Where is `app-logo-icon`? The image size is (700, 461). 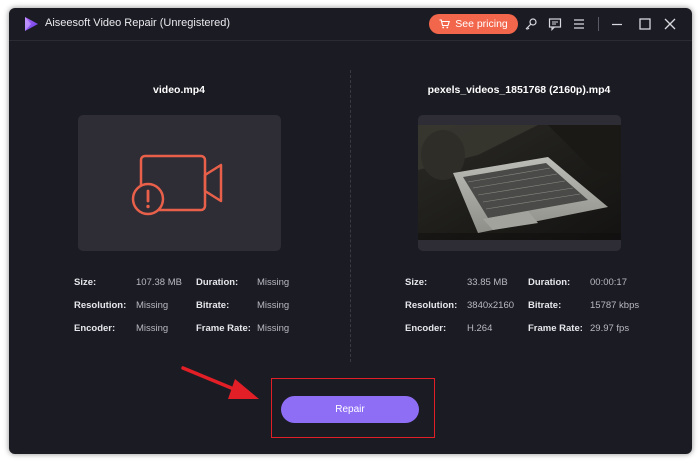
app-logo-icon is located at coordinates (31, 24).